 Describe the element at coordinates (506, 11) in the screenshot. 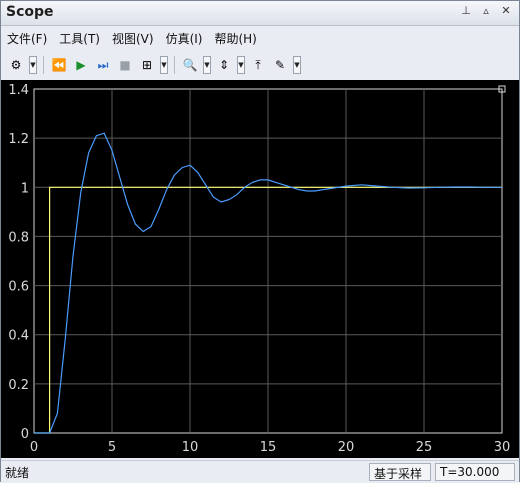

I see `close-icon: ✕` at that location.